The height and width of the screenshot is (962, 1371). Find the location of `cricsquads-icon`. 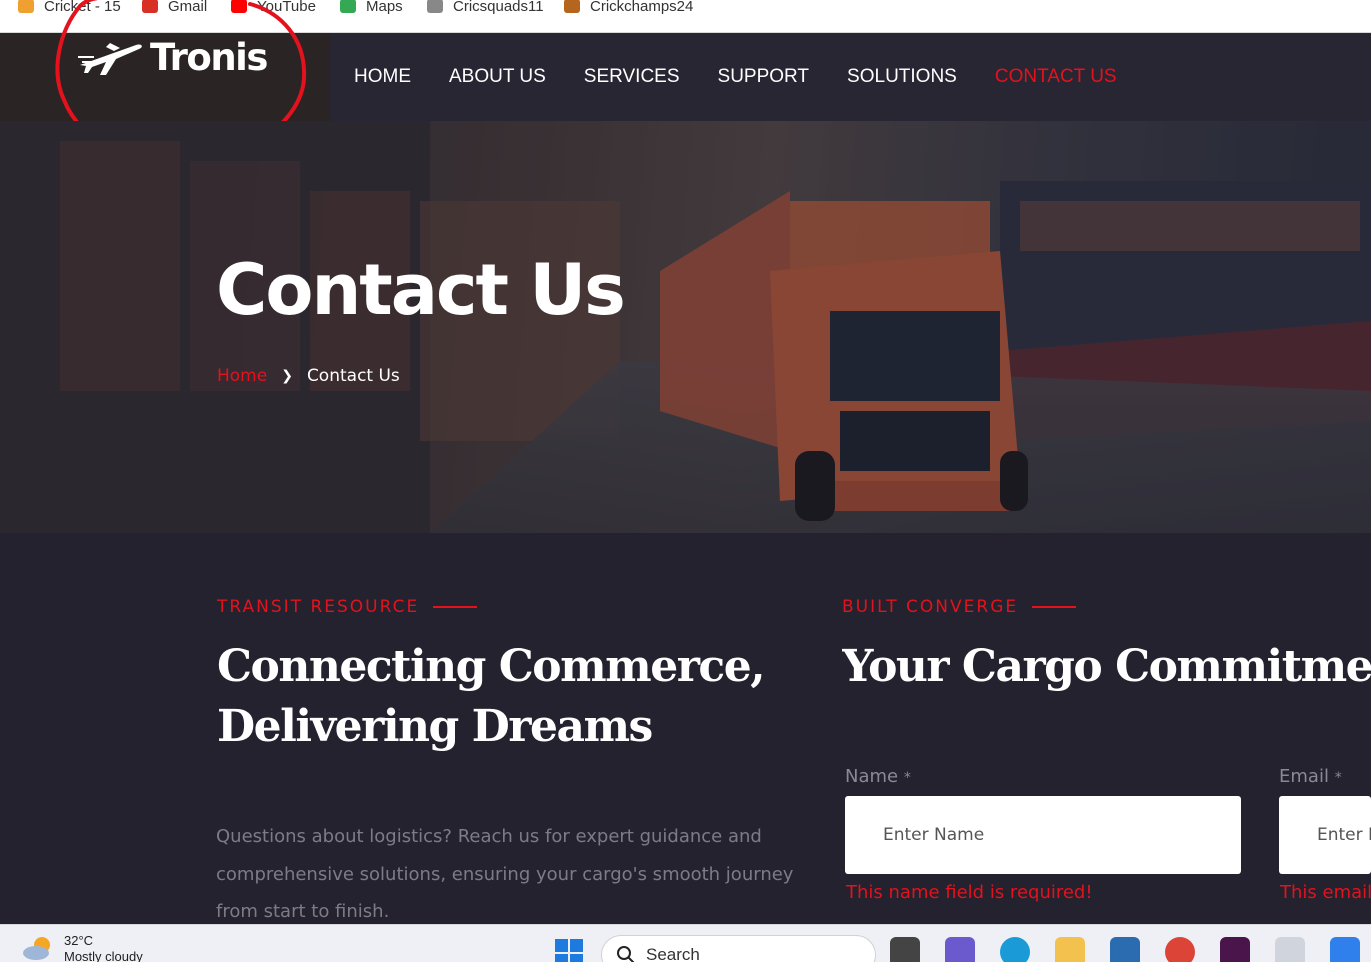

cricsquads-icon is located at coordinates (435, 6).